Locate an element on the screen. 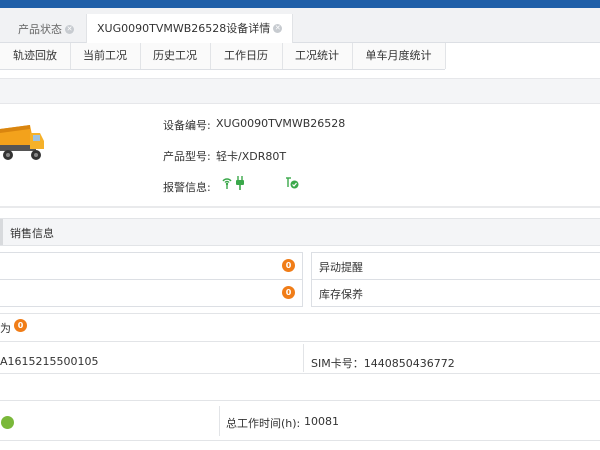 This screenshot has width=600, height=450. section-marker is located at coordinates (1, 232).